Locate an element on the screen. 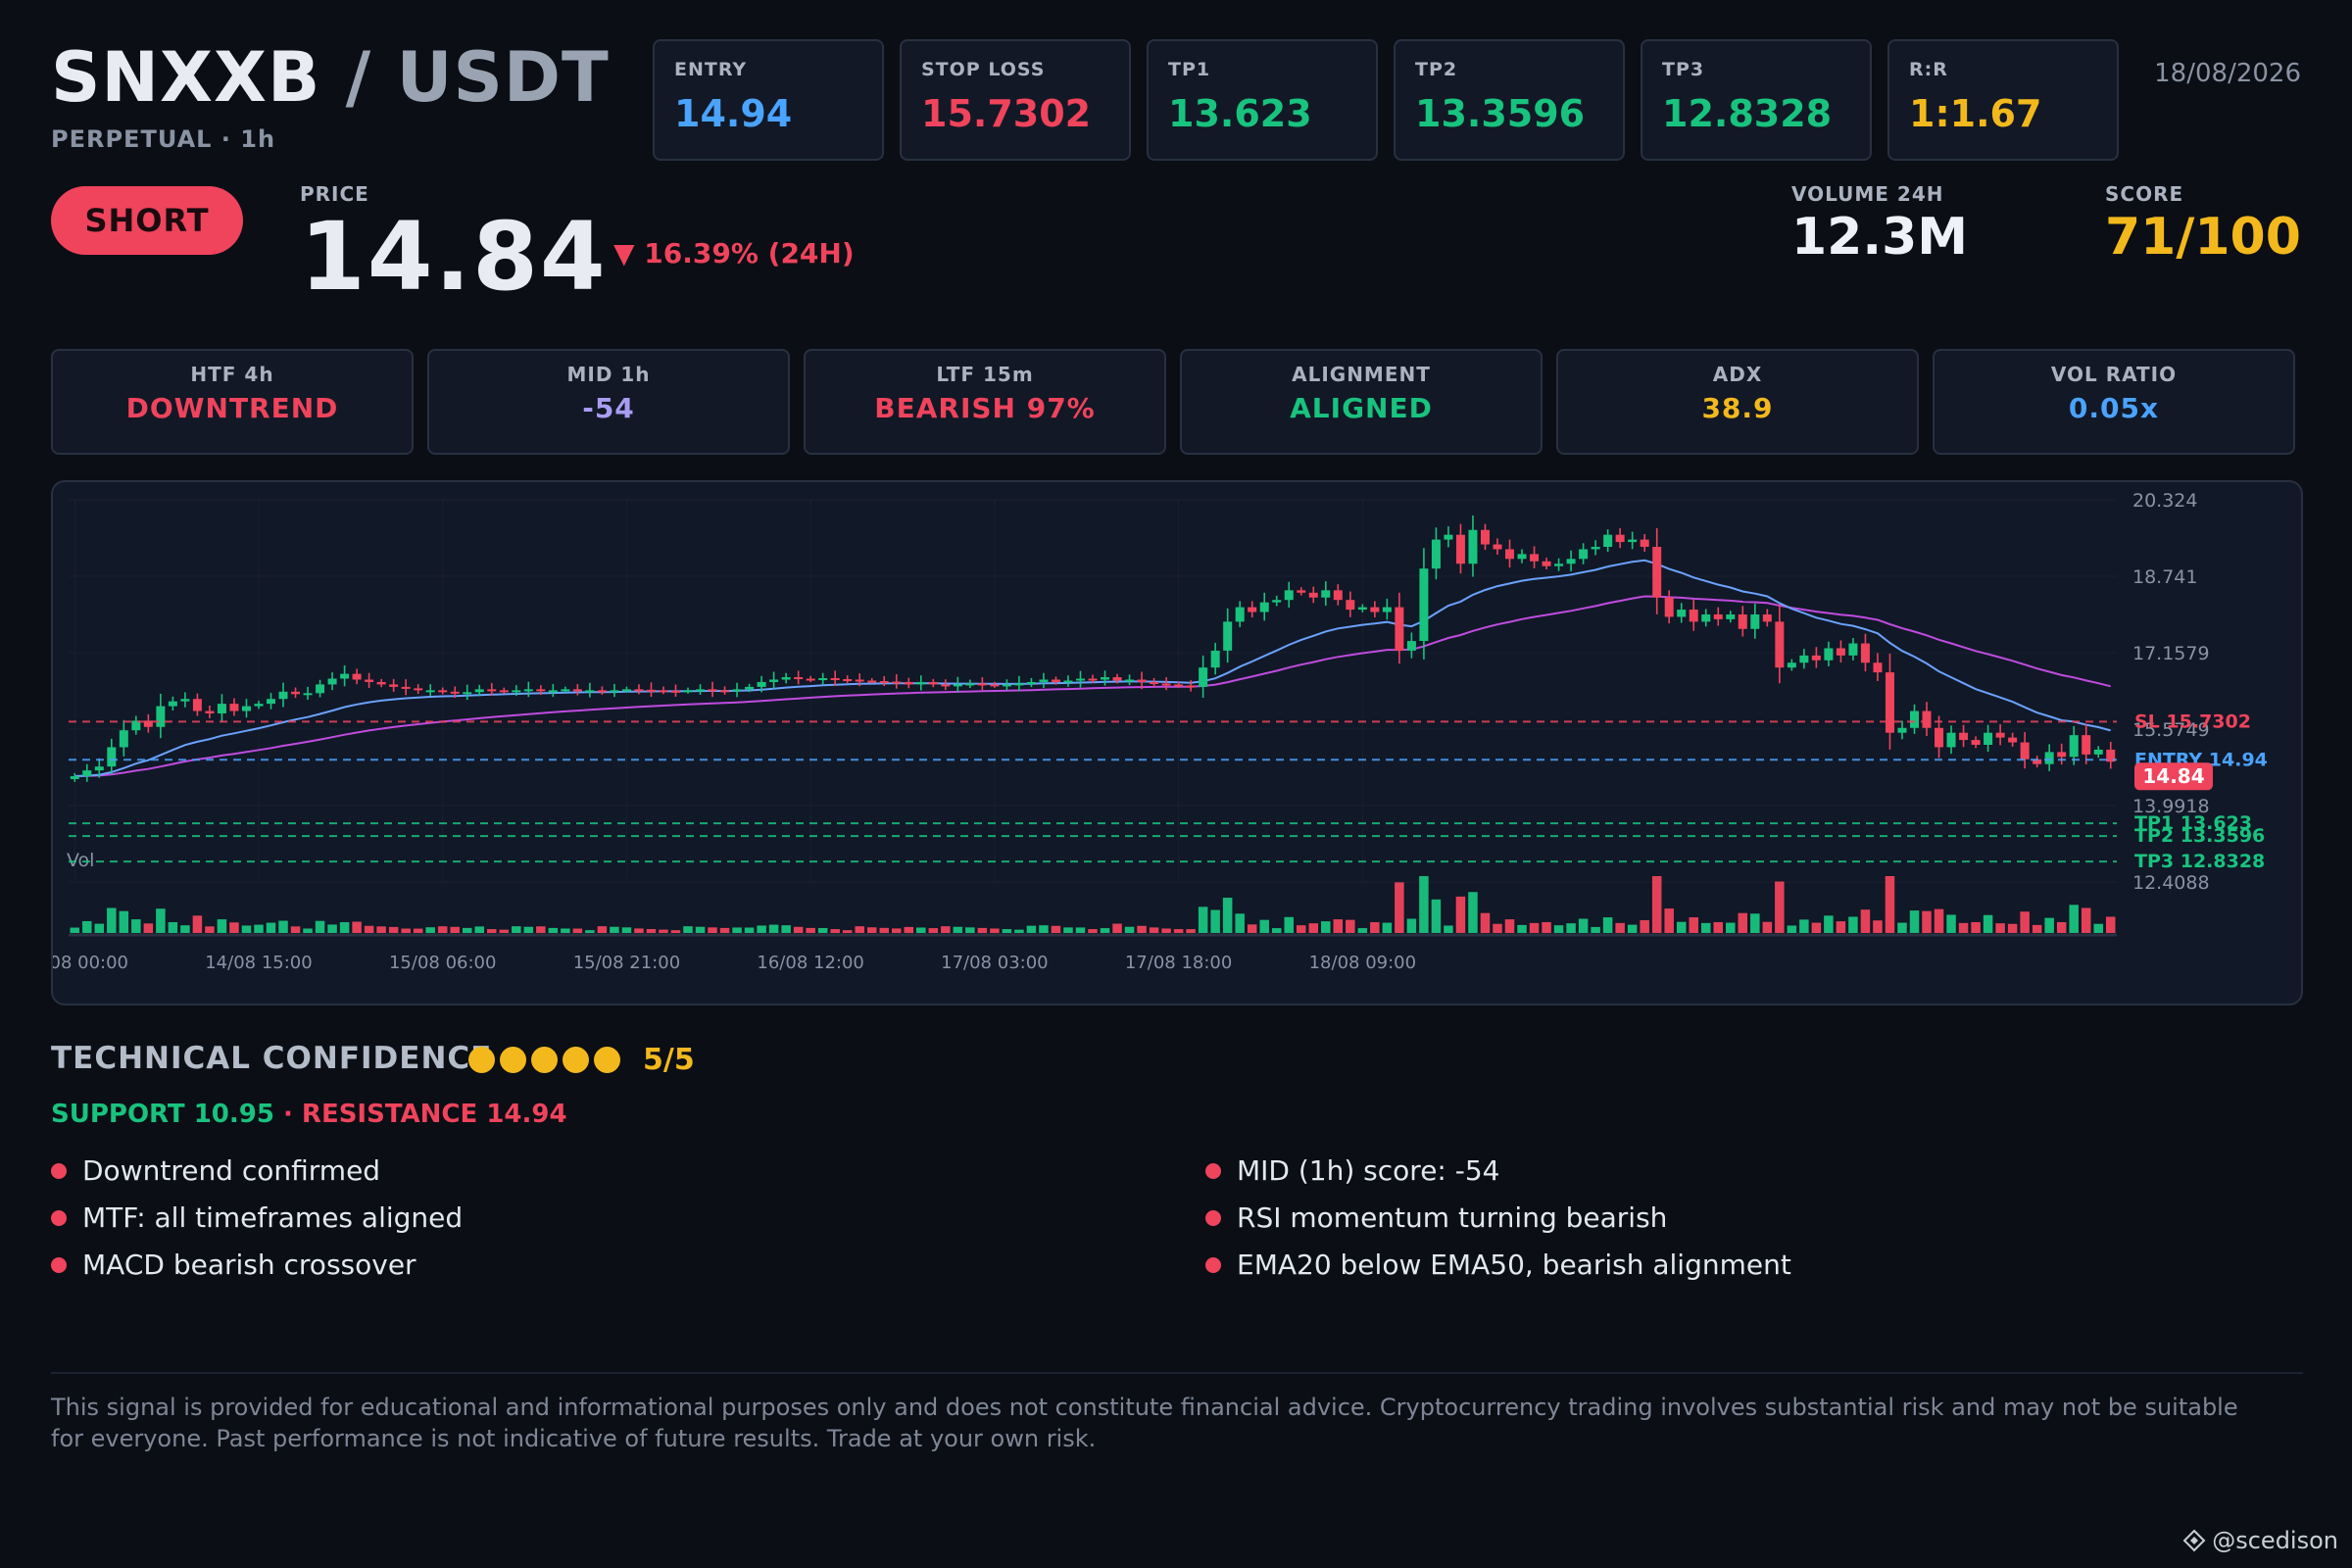  risk-reward-box: R:R 1:1.67 is located at coordinates (2003, 100).